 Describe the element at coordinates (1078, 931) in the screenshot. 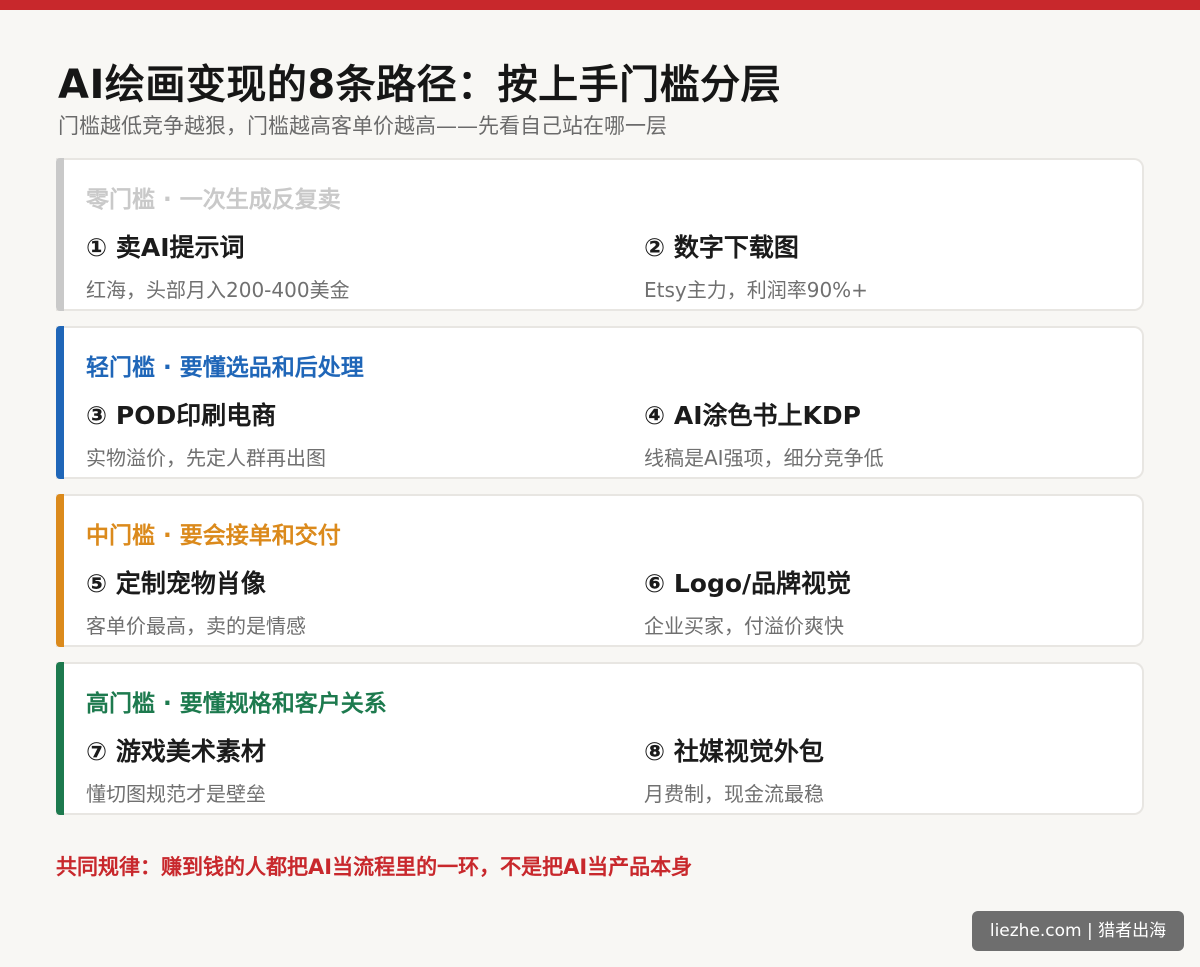

I see `site-watermark: liezhe.com | 猎者出海` at that location.